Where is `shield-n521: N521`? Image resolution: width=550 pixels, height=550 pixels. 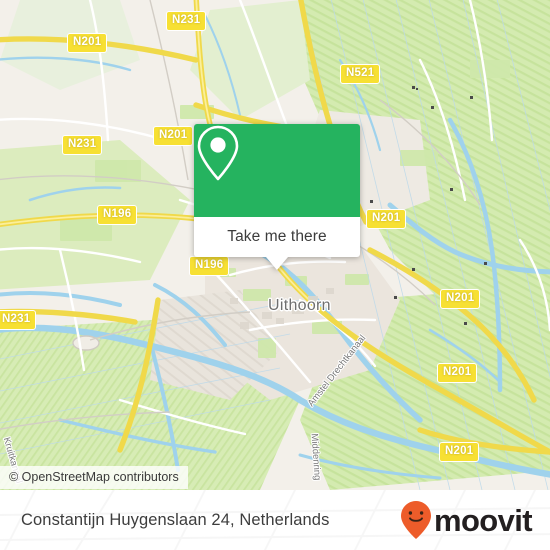
shield-n521: N521 is located at coordinates (360, 74).